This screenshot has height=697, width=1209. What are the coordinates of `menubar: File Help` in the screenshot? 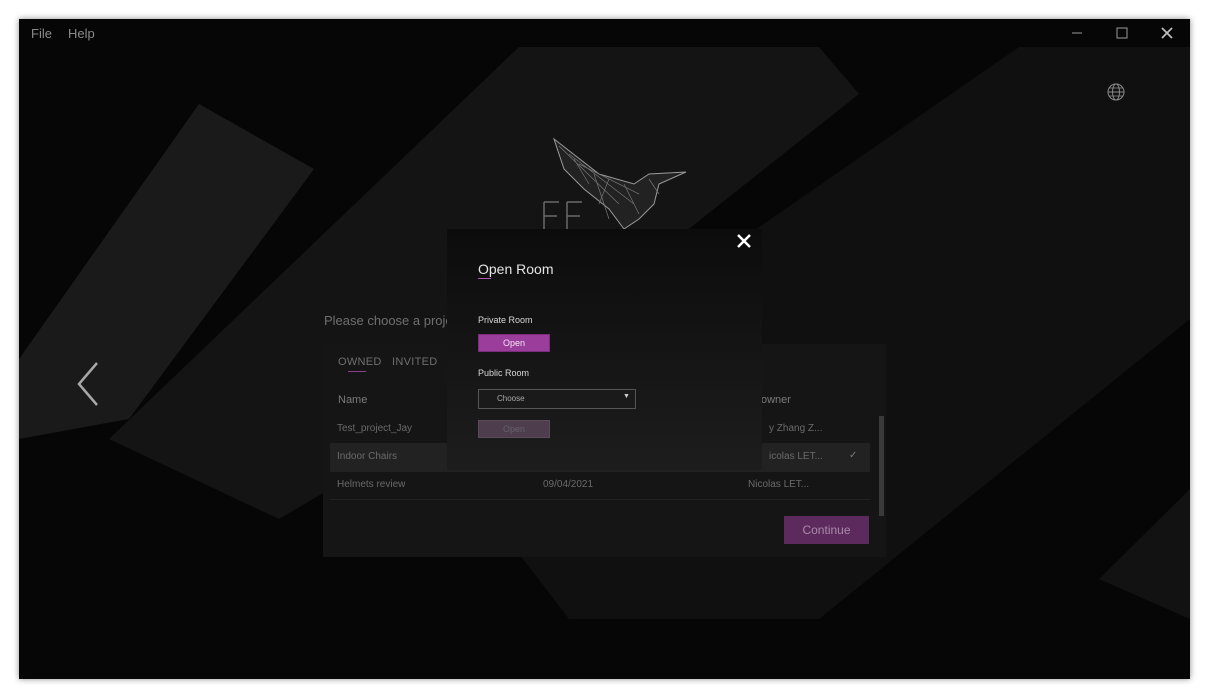 It's located at (604, 33).